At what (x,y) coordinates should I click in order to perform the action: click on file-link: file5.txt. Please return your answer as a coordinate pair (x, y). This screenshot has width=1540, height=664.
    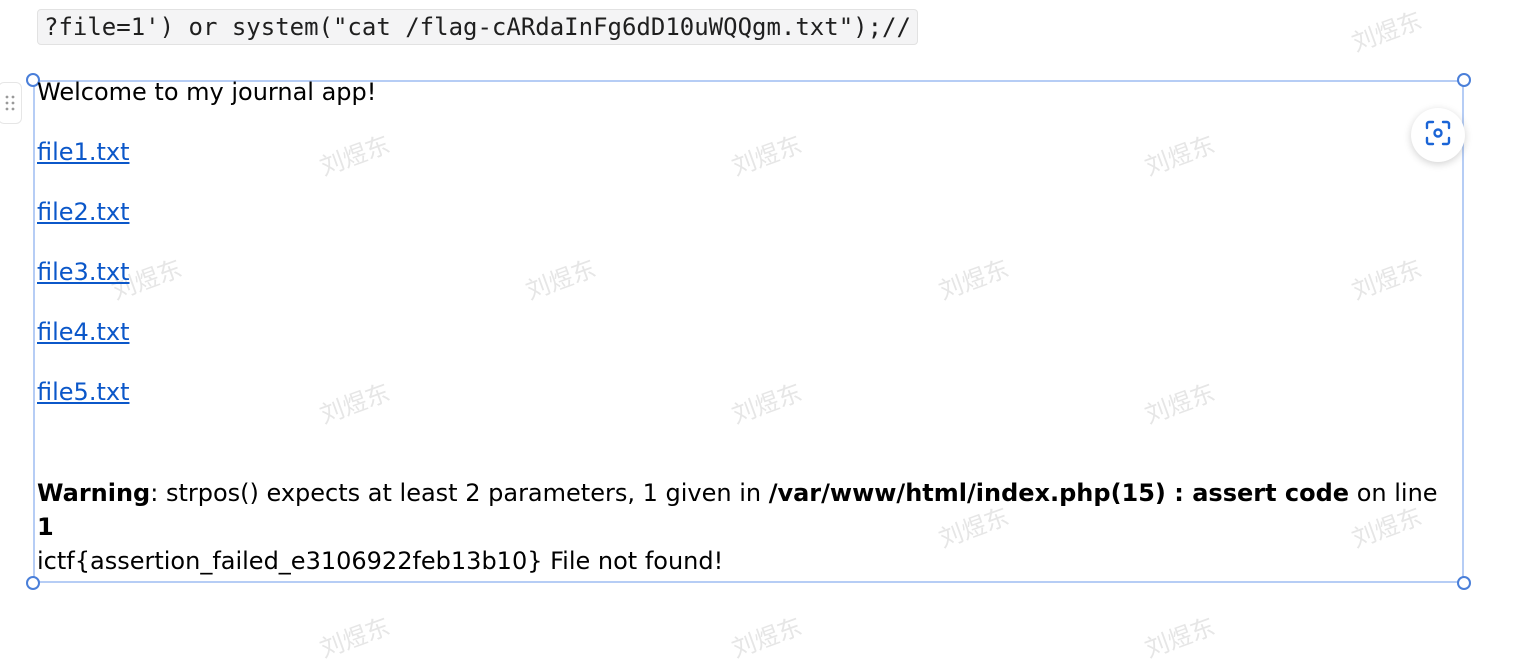
    Looking at the image, I should click on (747, 392).